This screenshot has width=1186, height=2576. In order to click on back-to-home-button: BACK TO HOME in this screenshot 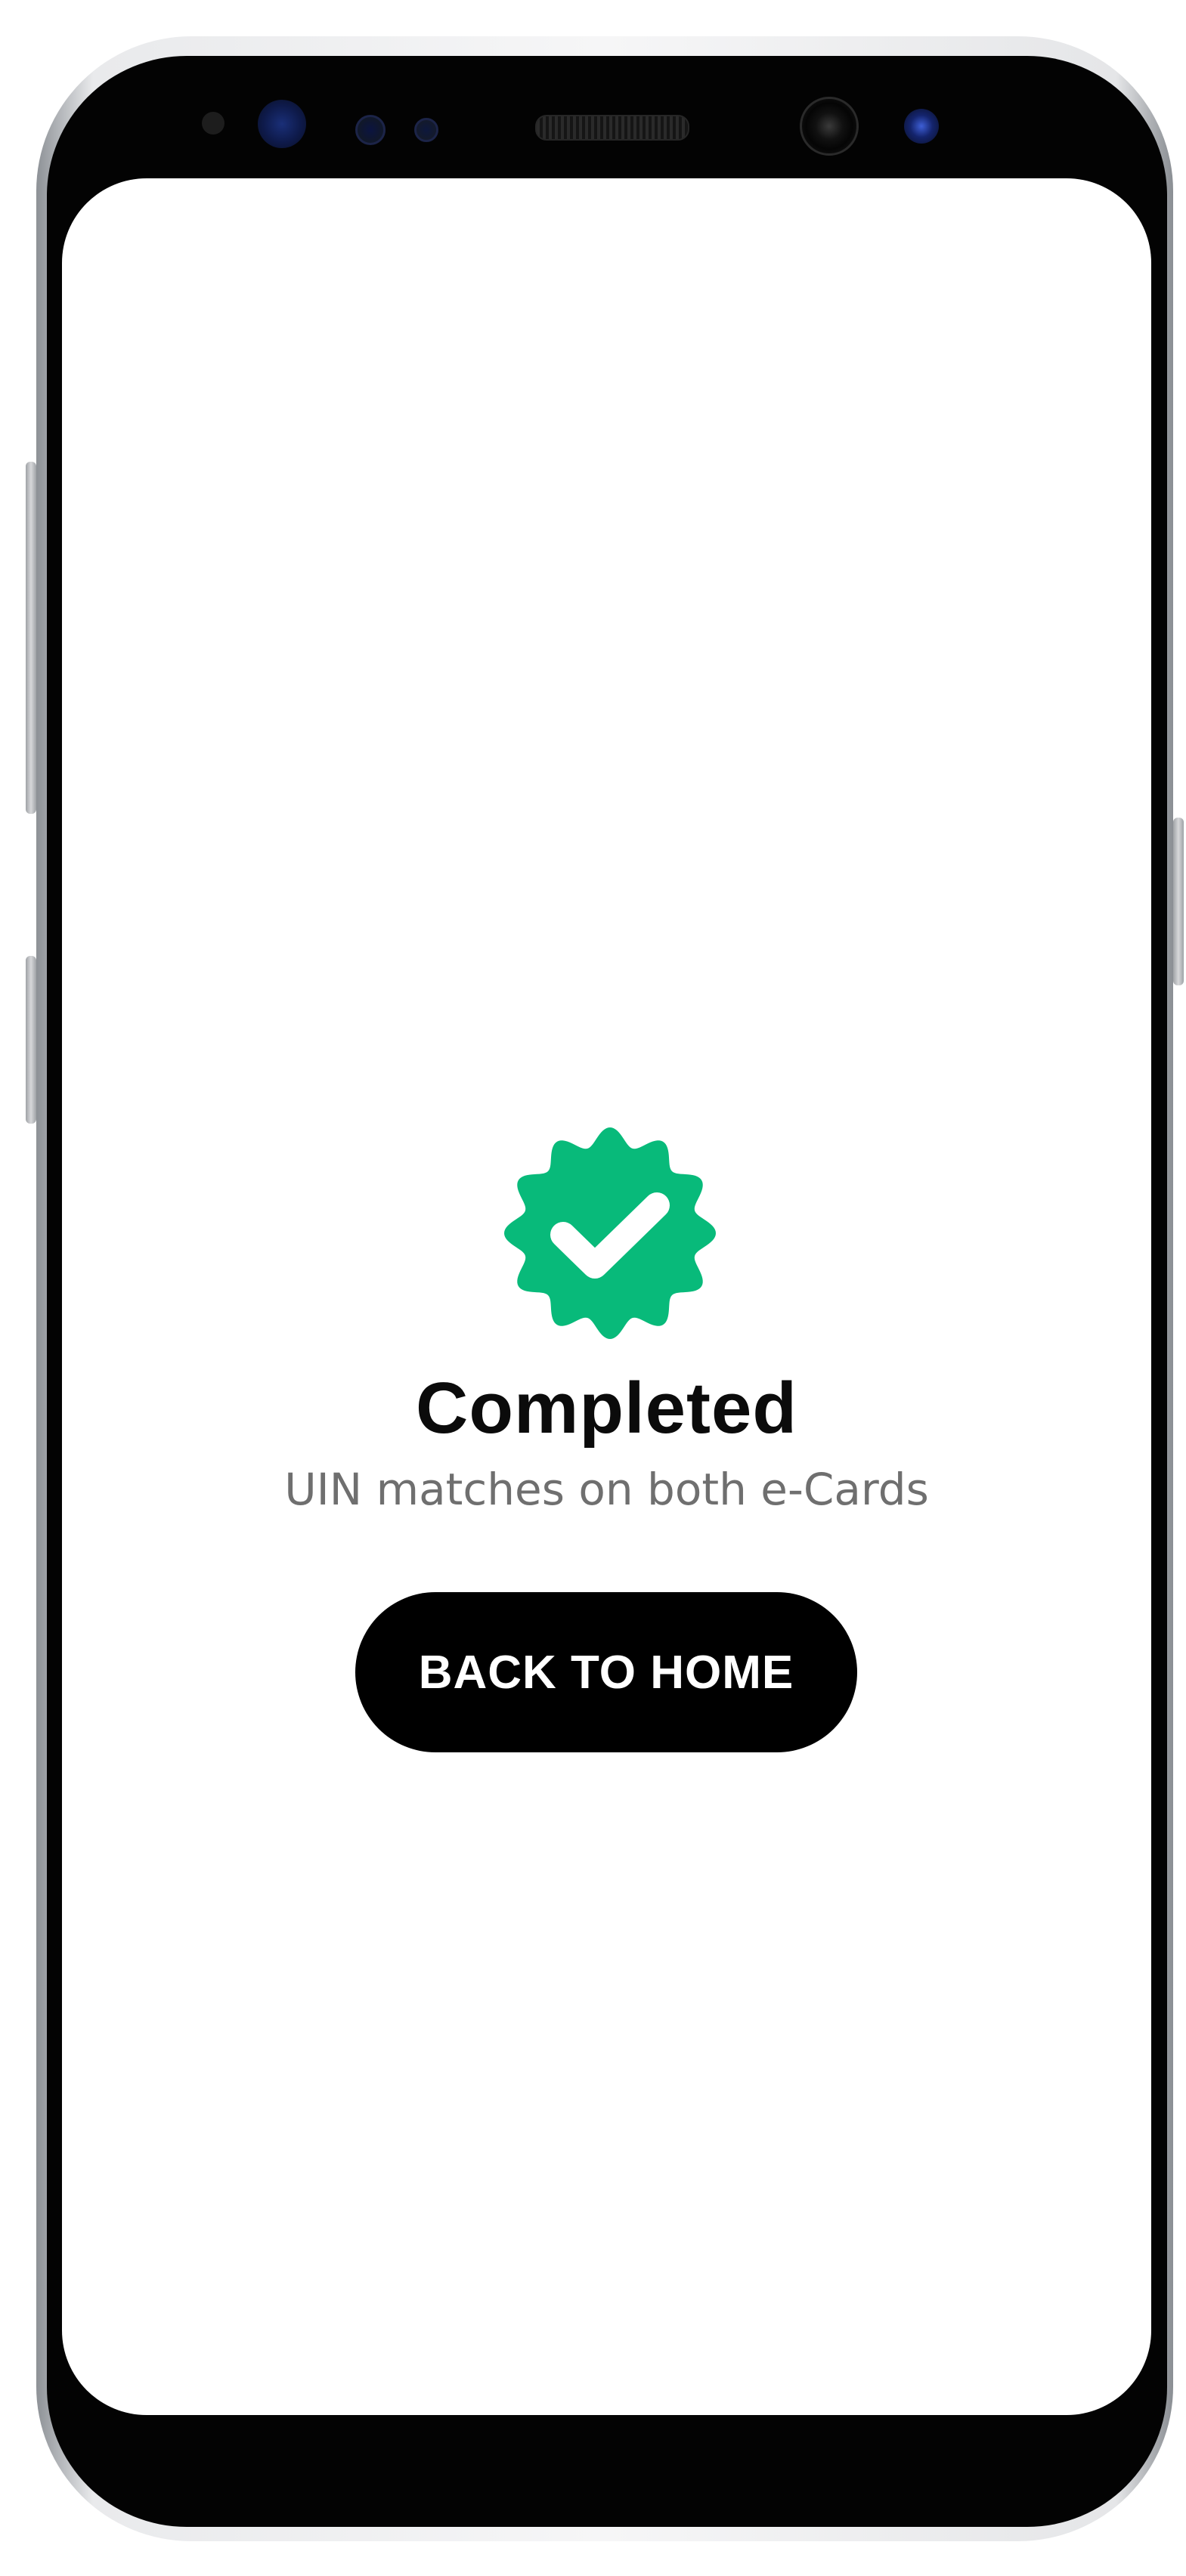, I will do `click(606, 1672)`.